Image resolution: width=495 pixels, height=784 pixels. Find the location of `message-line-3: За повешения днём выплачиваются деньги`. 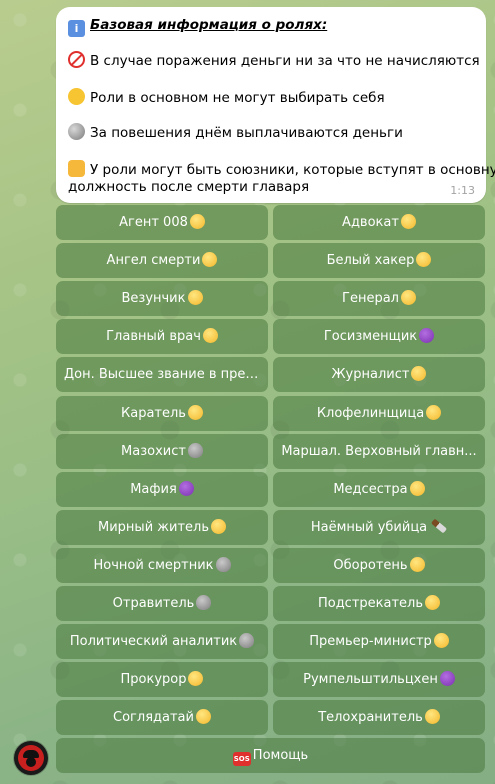

message-line-3: За повешения днём выплачиваются деньги is located at coordinates (271, 132).